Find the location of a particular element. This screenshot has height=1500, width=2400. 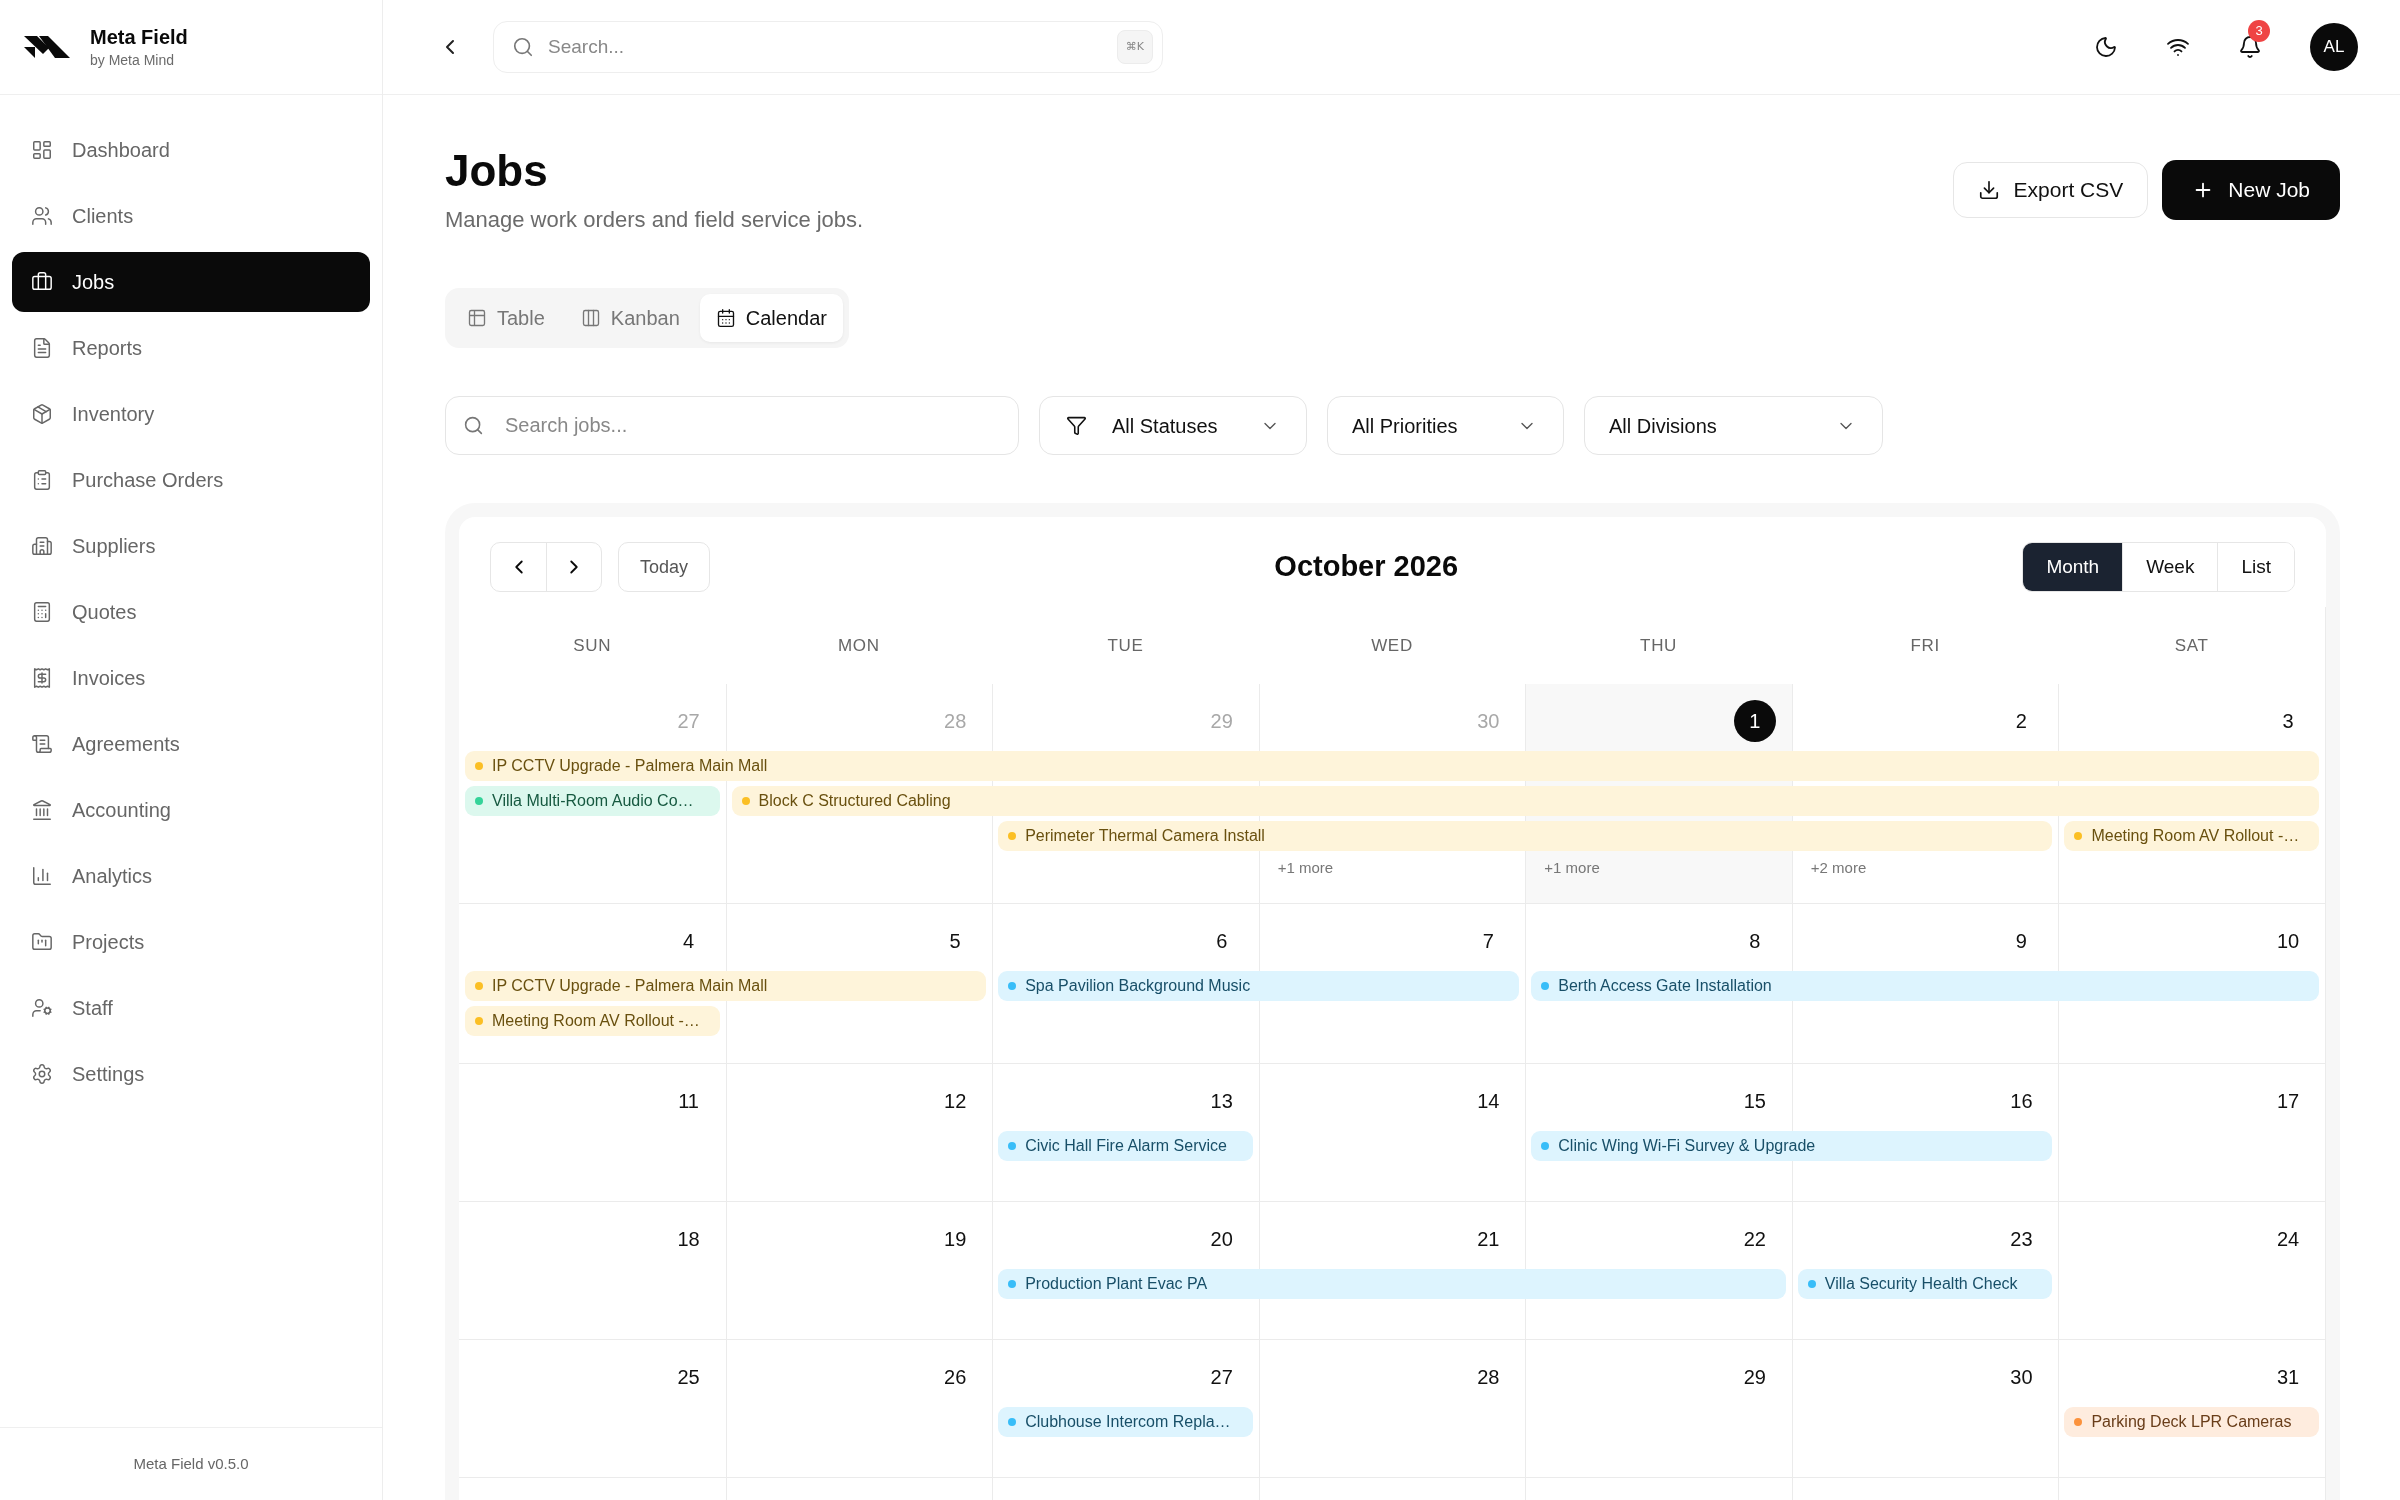

filter-dropdown: All Priorities is located at coordinates (1445, 425).